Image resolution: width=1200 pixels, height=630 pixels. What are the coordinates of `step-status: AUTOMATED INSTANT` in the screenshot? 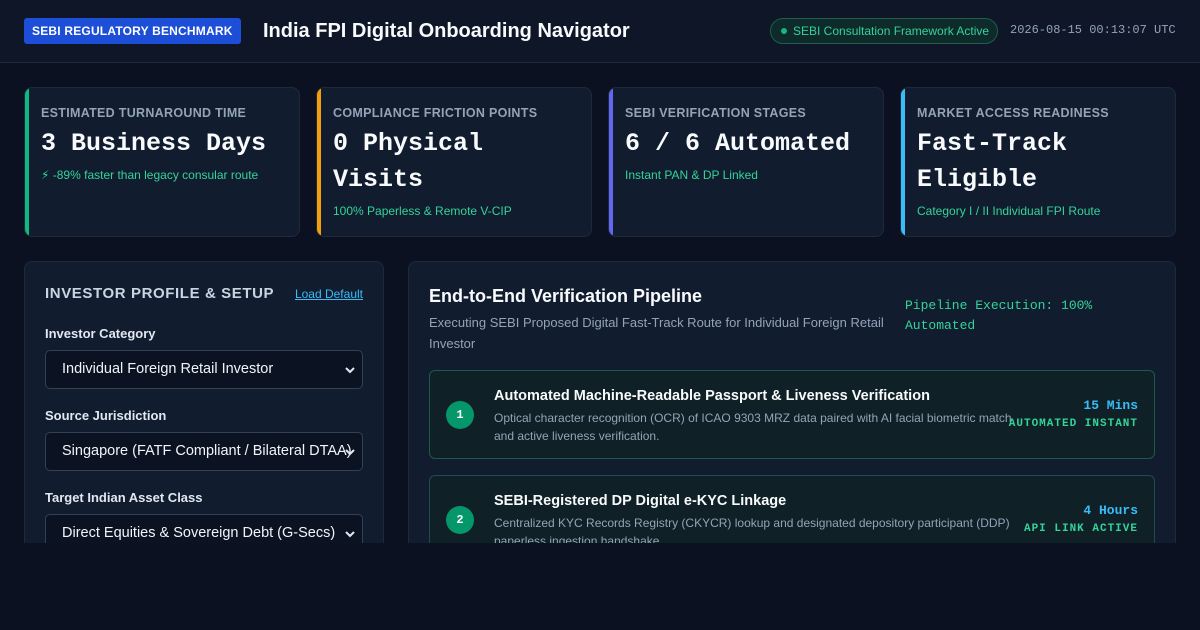 It's located at (1073, 424).